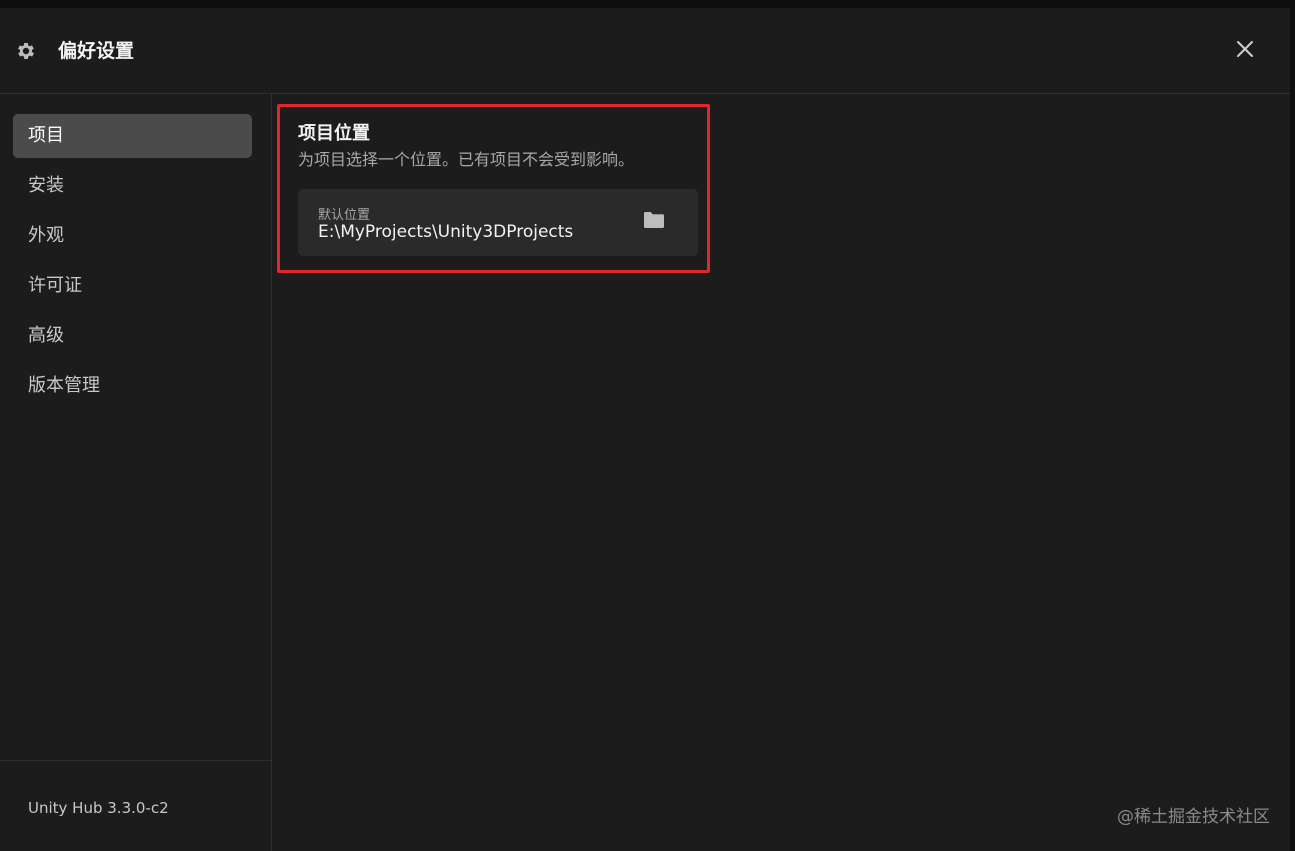  I want to click on sidebar-item-appearance: 外观, so click(132, 236).